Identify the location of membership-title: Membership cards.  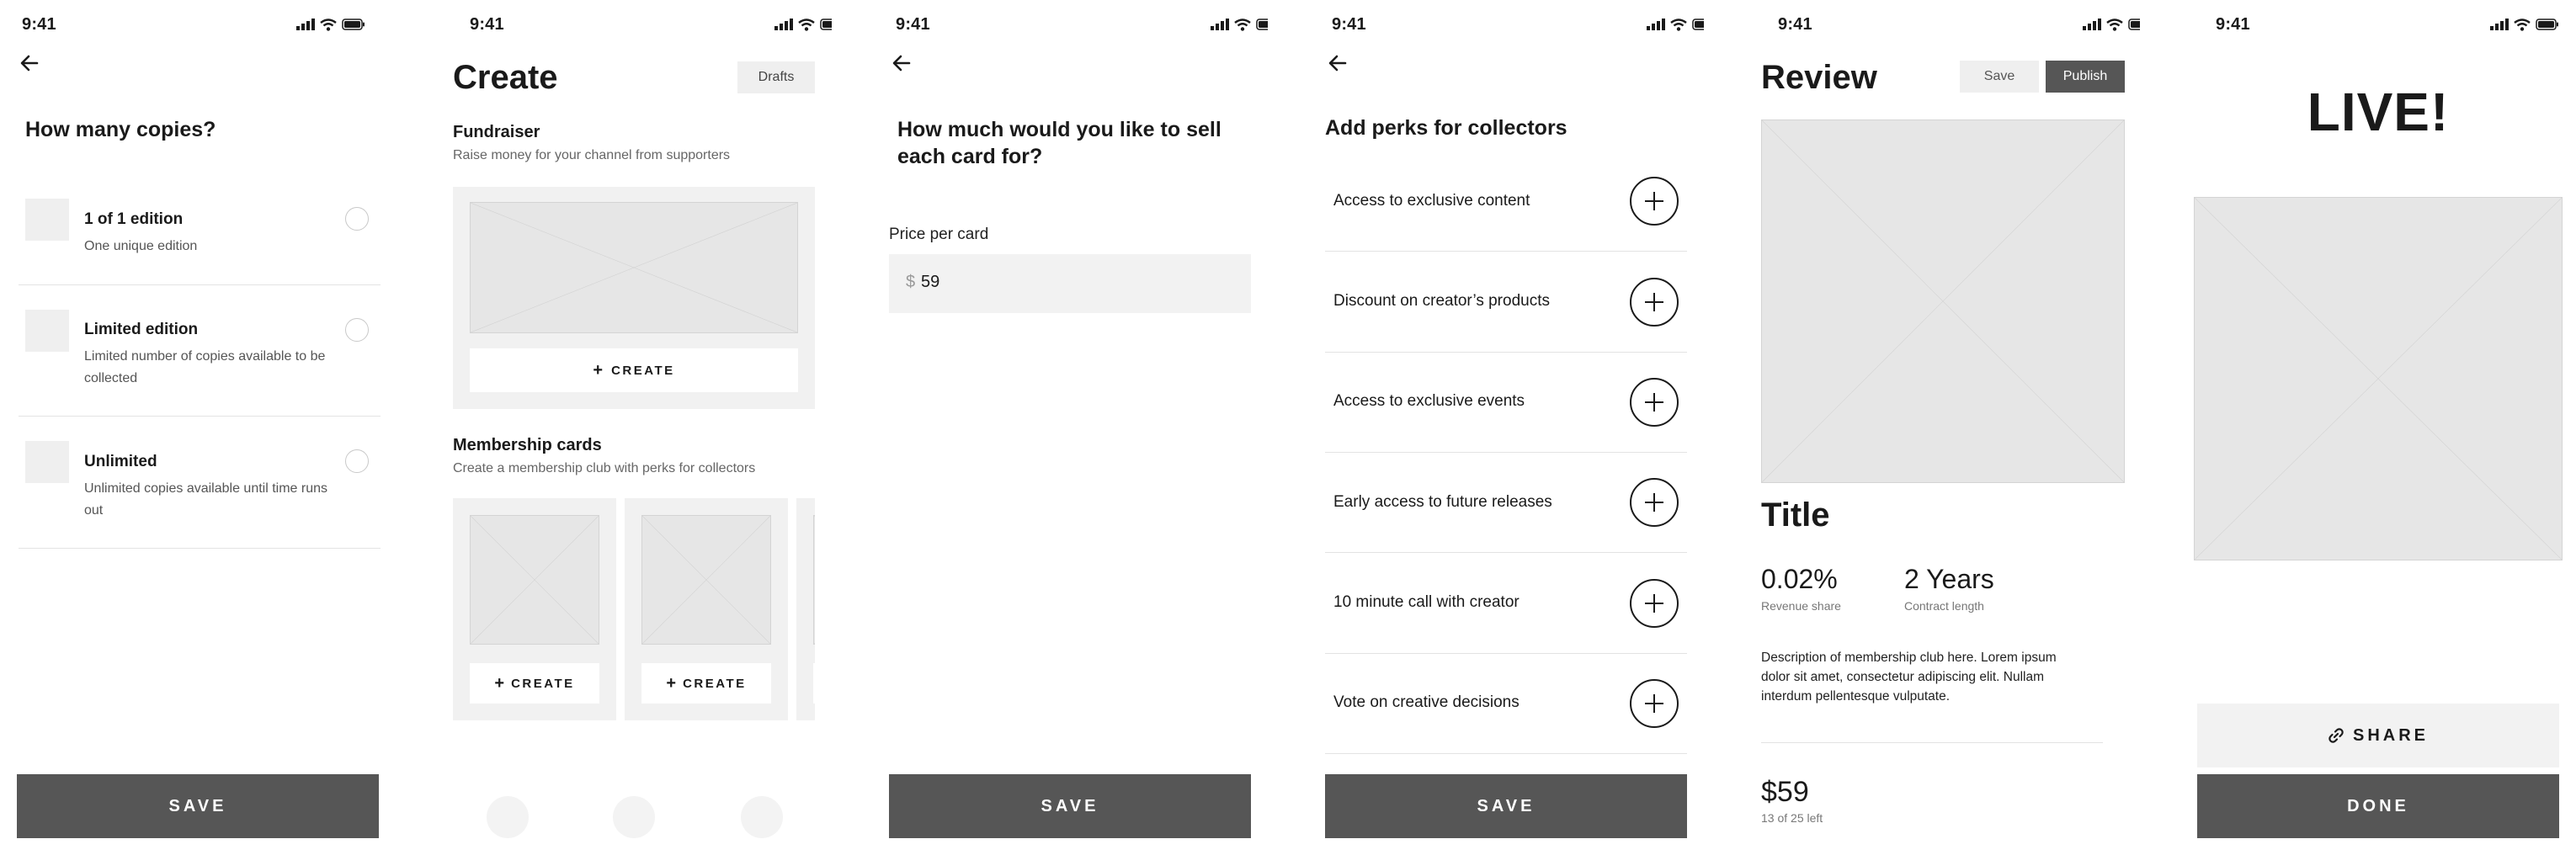
(527, 445).